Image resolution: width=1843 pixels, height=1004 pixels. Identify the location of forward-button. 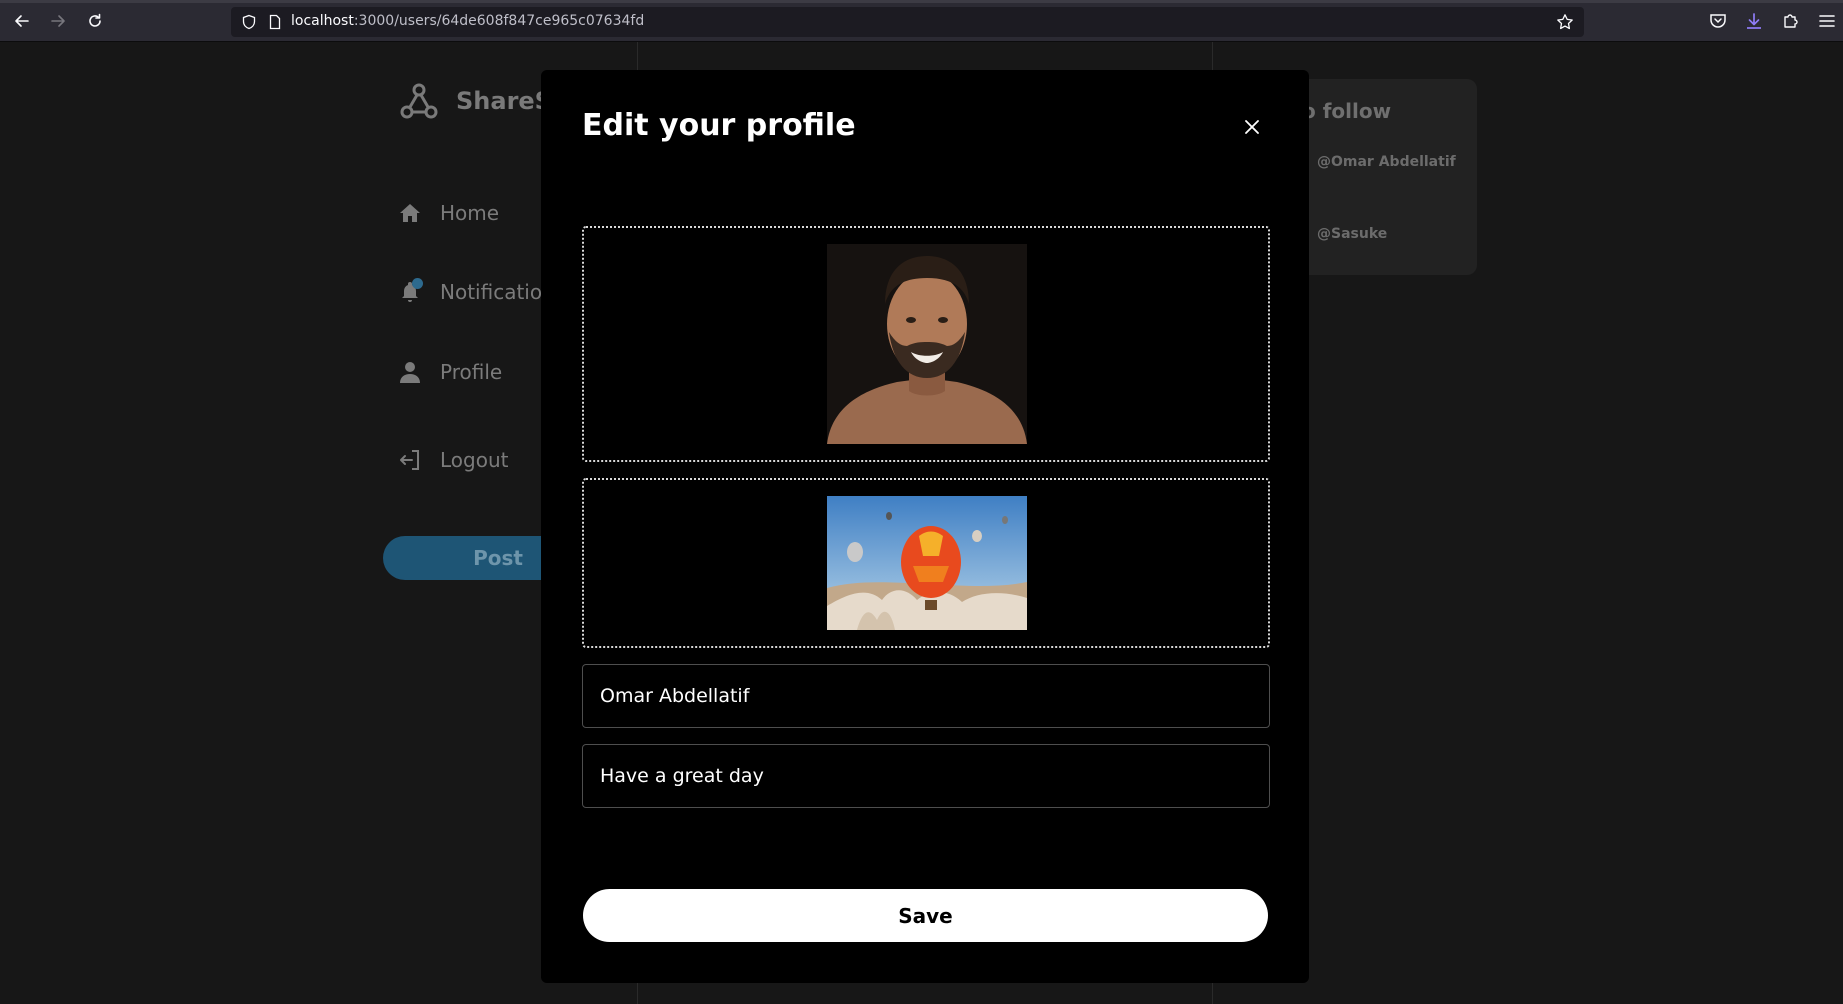
(58, 21).